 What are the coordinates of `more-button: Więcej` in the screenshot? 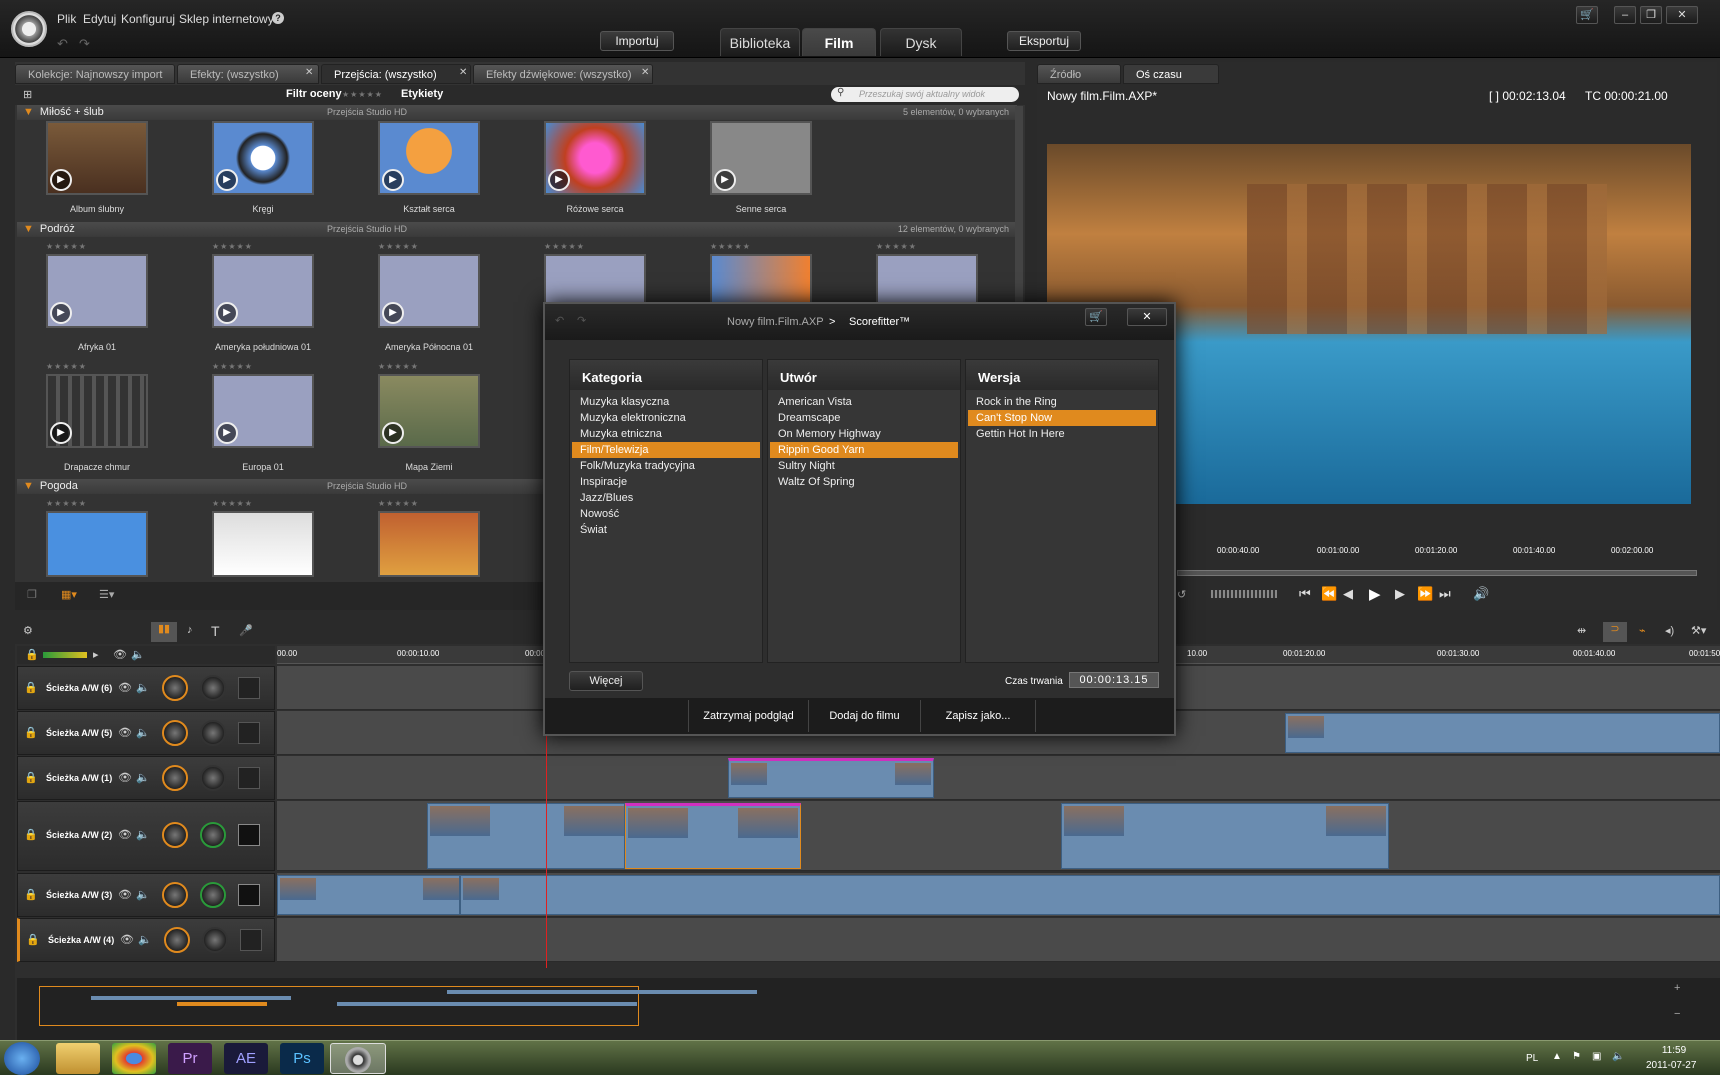 It's located at (606, 681).